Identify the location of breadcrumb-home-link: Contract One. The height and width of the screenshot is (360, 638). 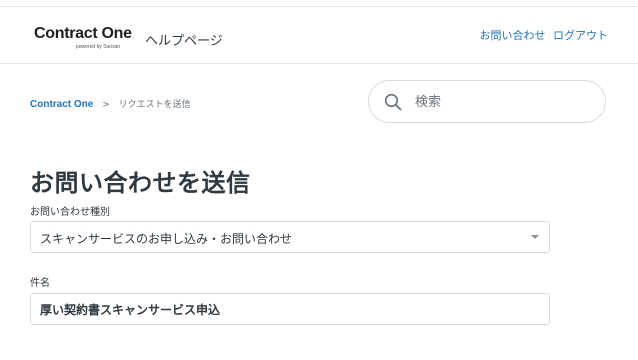
(61, 104).